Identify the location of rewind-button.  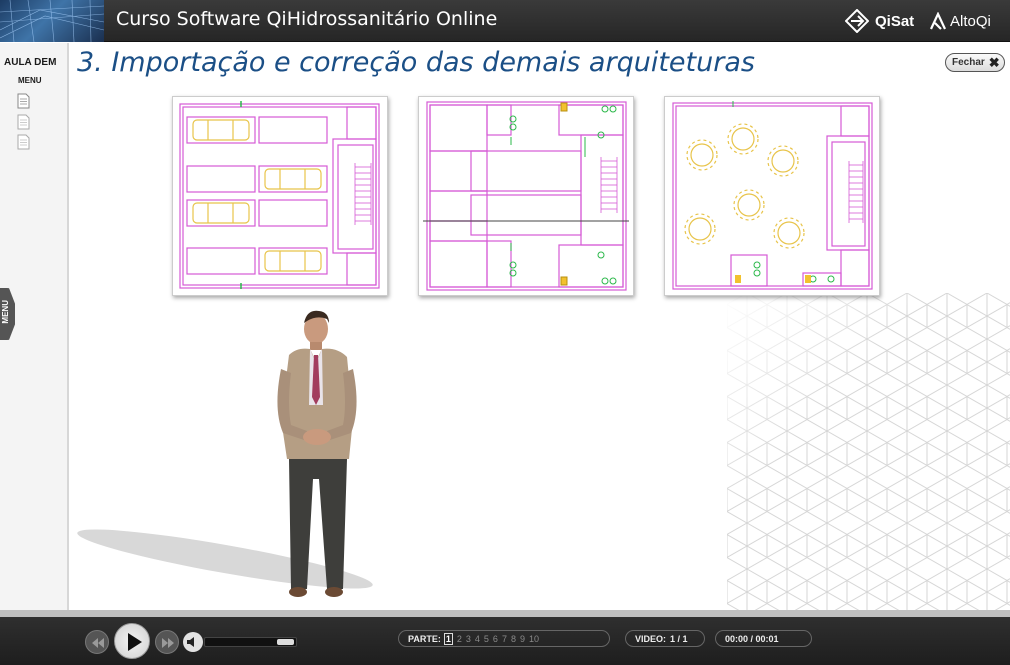
(97, 642).